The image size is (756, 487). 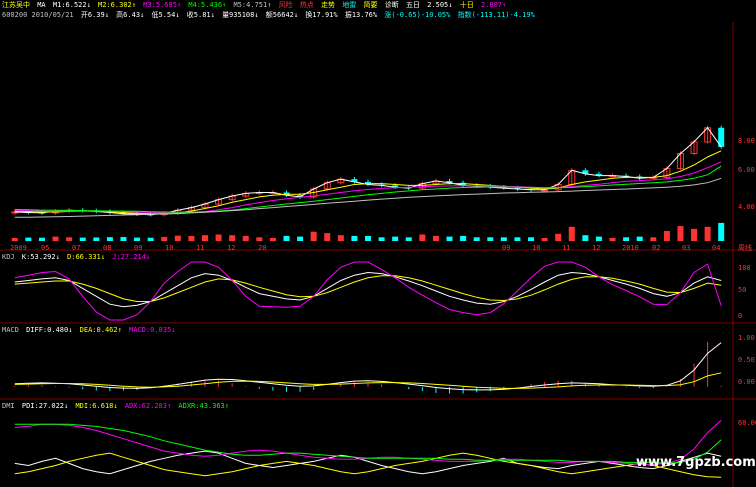 What do you see at coordinates (203, 406) in the screenshot?
I see `dmi-adxr: ADXR:43.363↑` at bounding box center [203, 406].